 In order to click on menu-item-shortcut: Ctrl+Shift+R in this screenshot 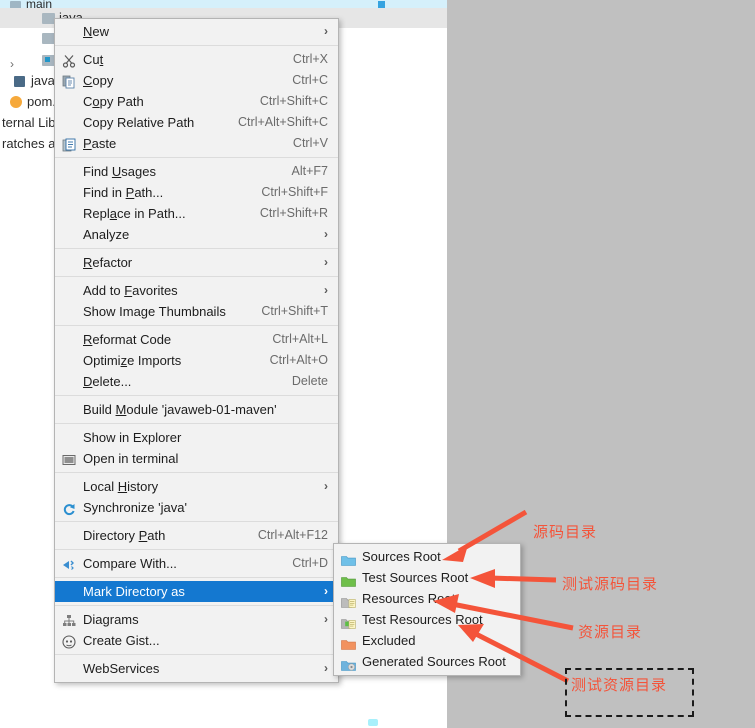, I will do `click(293, 213)`.